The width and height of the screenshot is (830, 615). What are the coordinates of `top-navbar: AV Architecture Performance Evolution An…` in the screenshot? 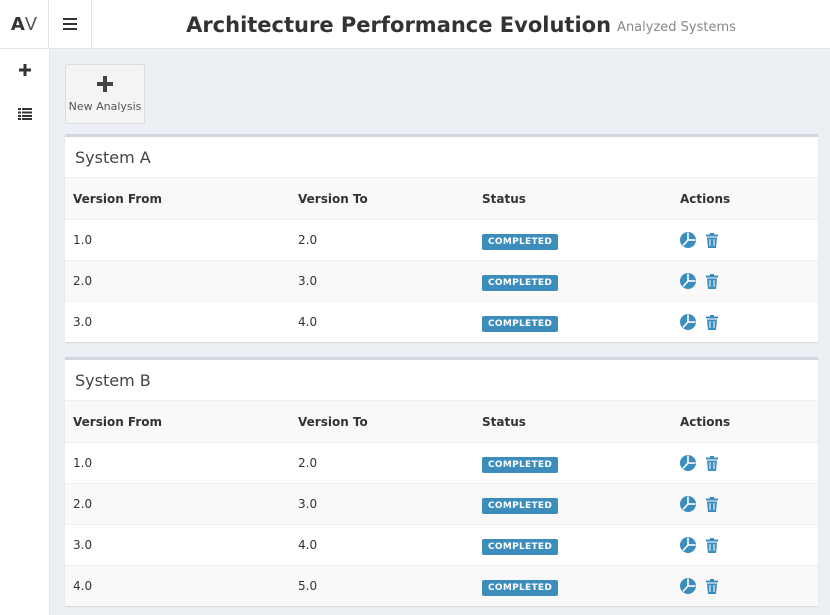 It's located at (415, 24).